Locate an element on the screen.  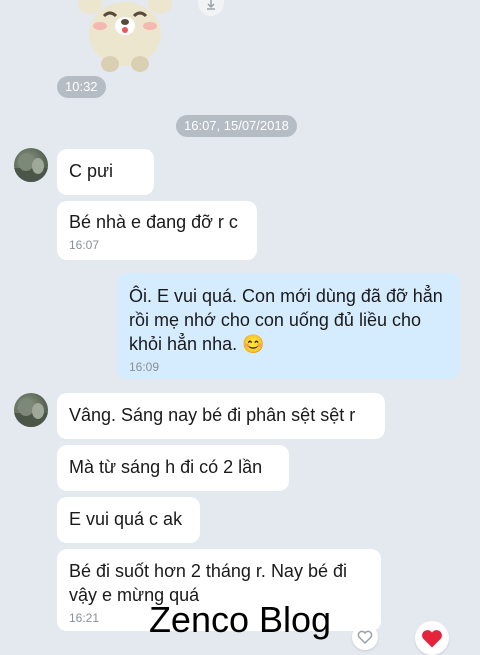
message-bubble: E vui quá c ak is located at coordinates (128, 520).